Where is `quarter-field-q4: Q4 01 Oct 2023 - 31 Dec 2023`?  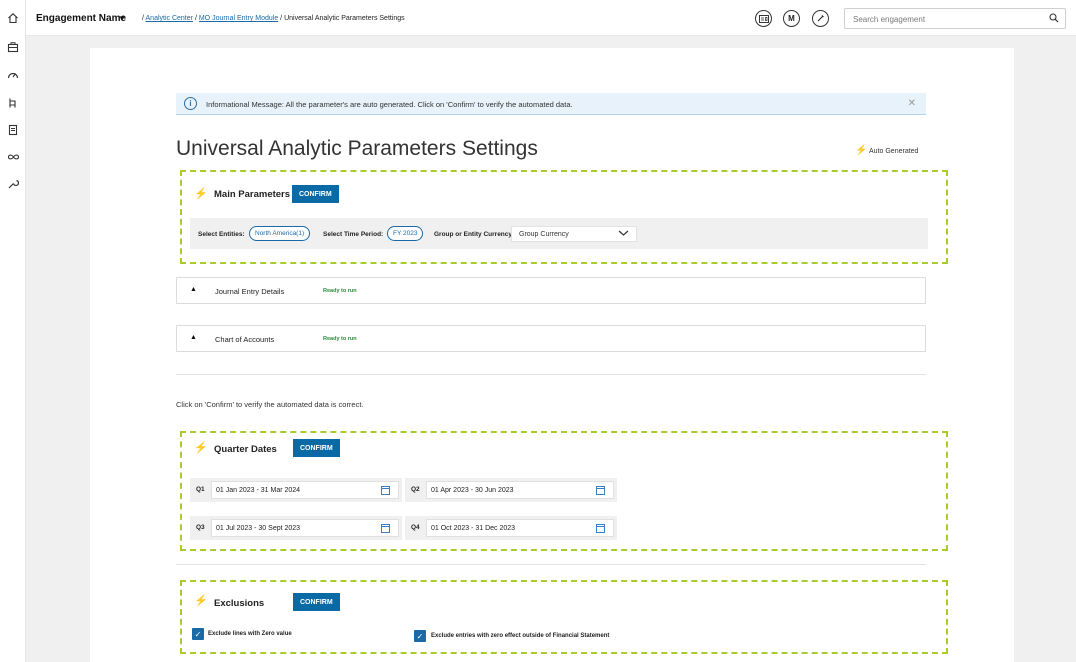
quarter-field-q4: Q4 01 Oct 2023 - 31 Dec 2023 is located at coordinates (511, 528).